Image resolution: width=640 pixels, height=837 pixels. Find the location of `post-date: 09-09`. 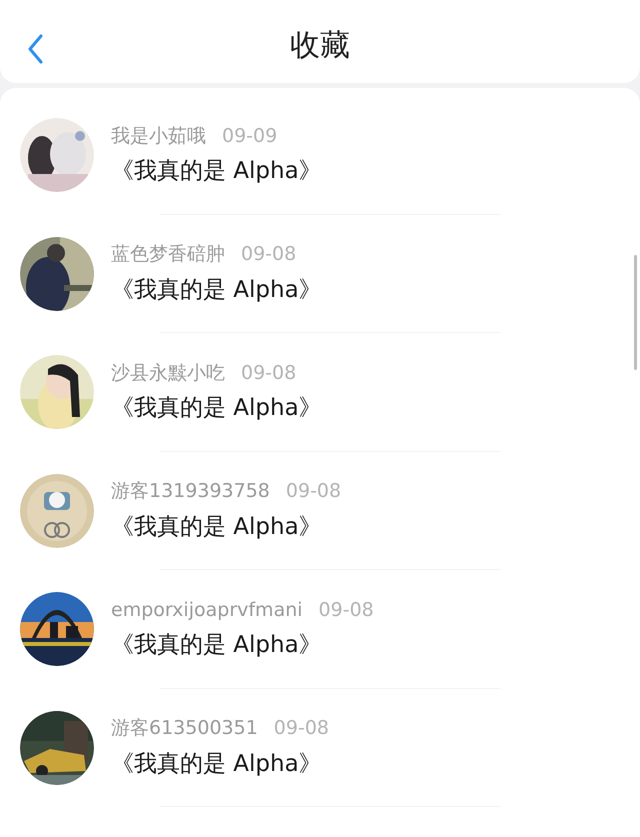

post-date: 09-09 is located at coordinates (250, 136).